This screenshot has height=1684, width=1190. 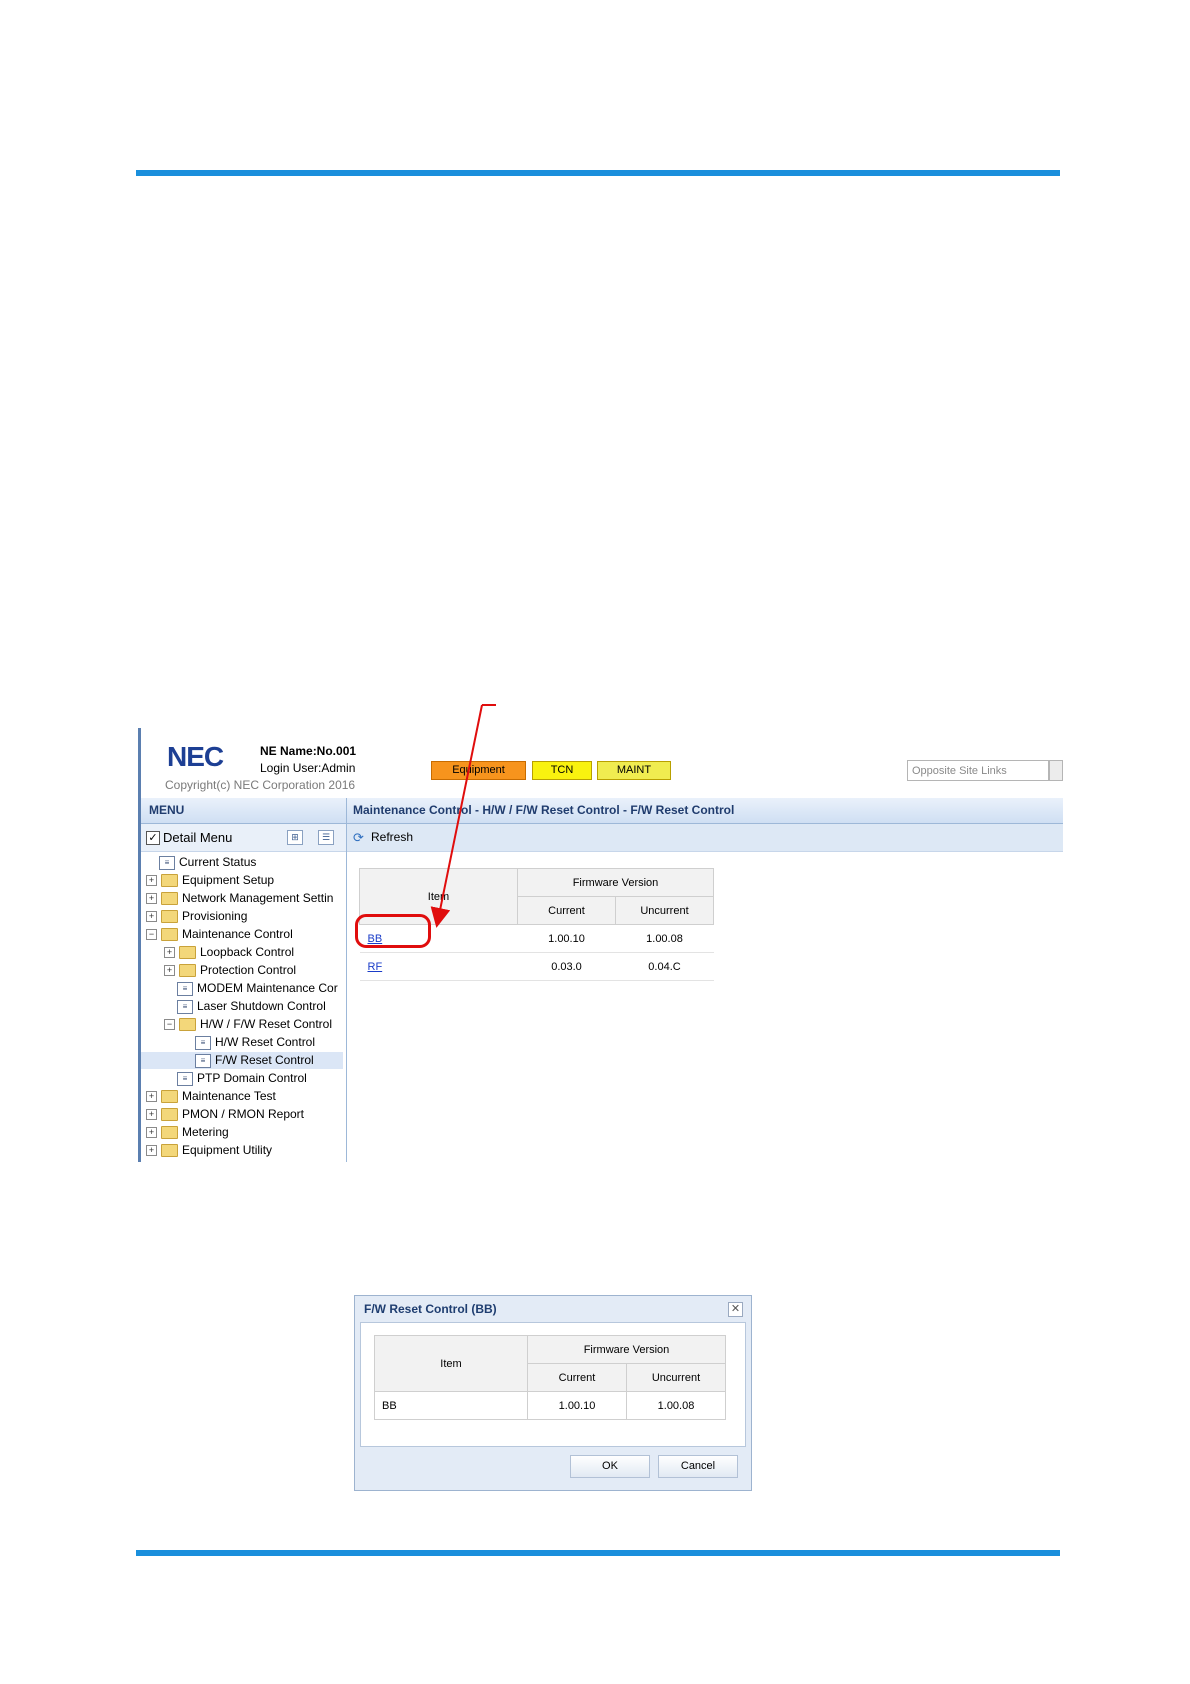 What do you see at coordinates (456, 816) in the screenshot?
I see `arrow-line` at bounding box center [456, 816].